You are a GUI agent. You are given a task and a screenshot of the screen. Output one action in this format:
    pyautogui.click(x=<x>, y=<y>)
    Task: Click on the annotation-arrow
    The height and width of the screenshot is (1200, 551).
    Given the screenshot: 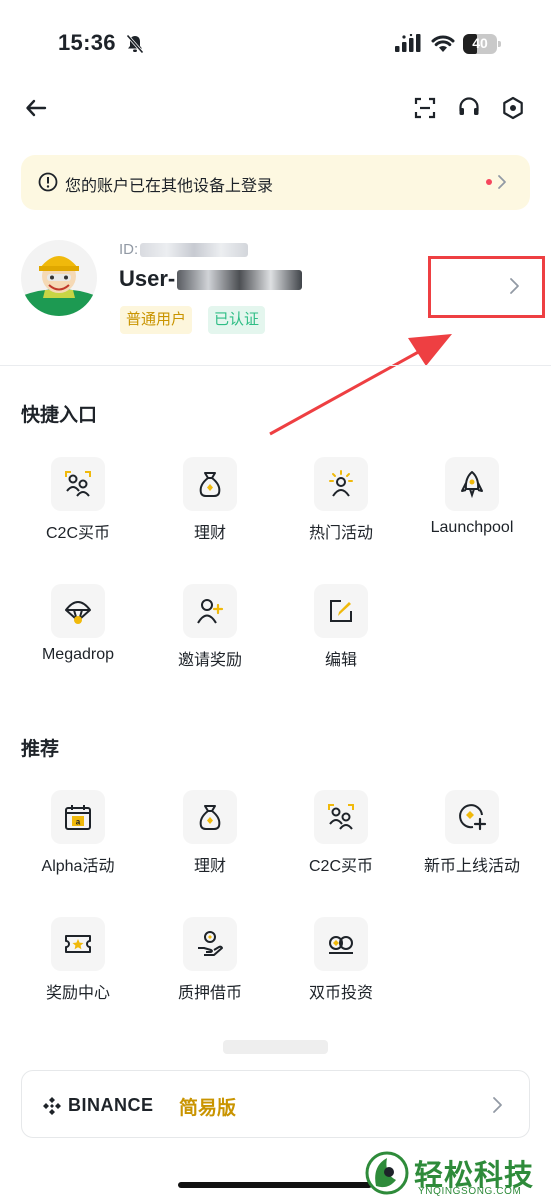 What is the action you would take?
    pyautogui.click(x=360, y=385)
    